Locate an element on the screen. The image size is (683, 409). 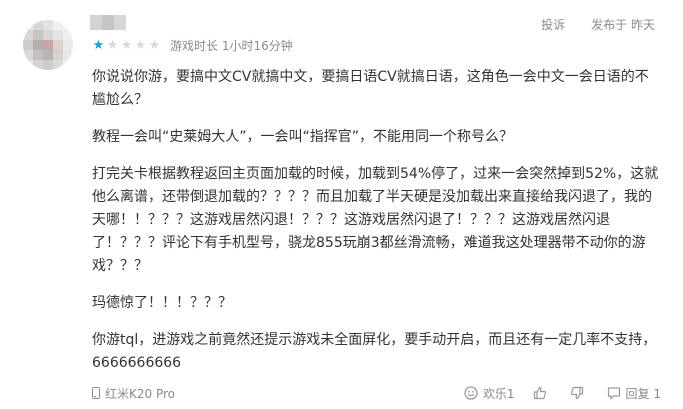
joy-button: 欢乐1 is located at coordinates (489, 393).